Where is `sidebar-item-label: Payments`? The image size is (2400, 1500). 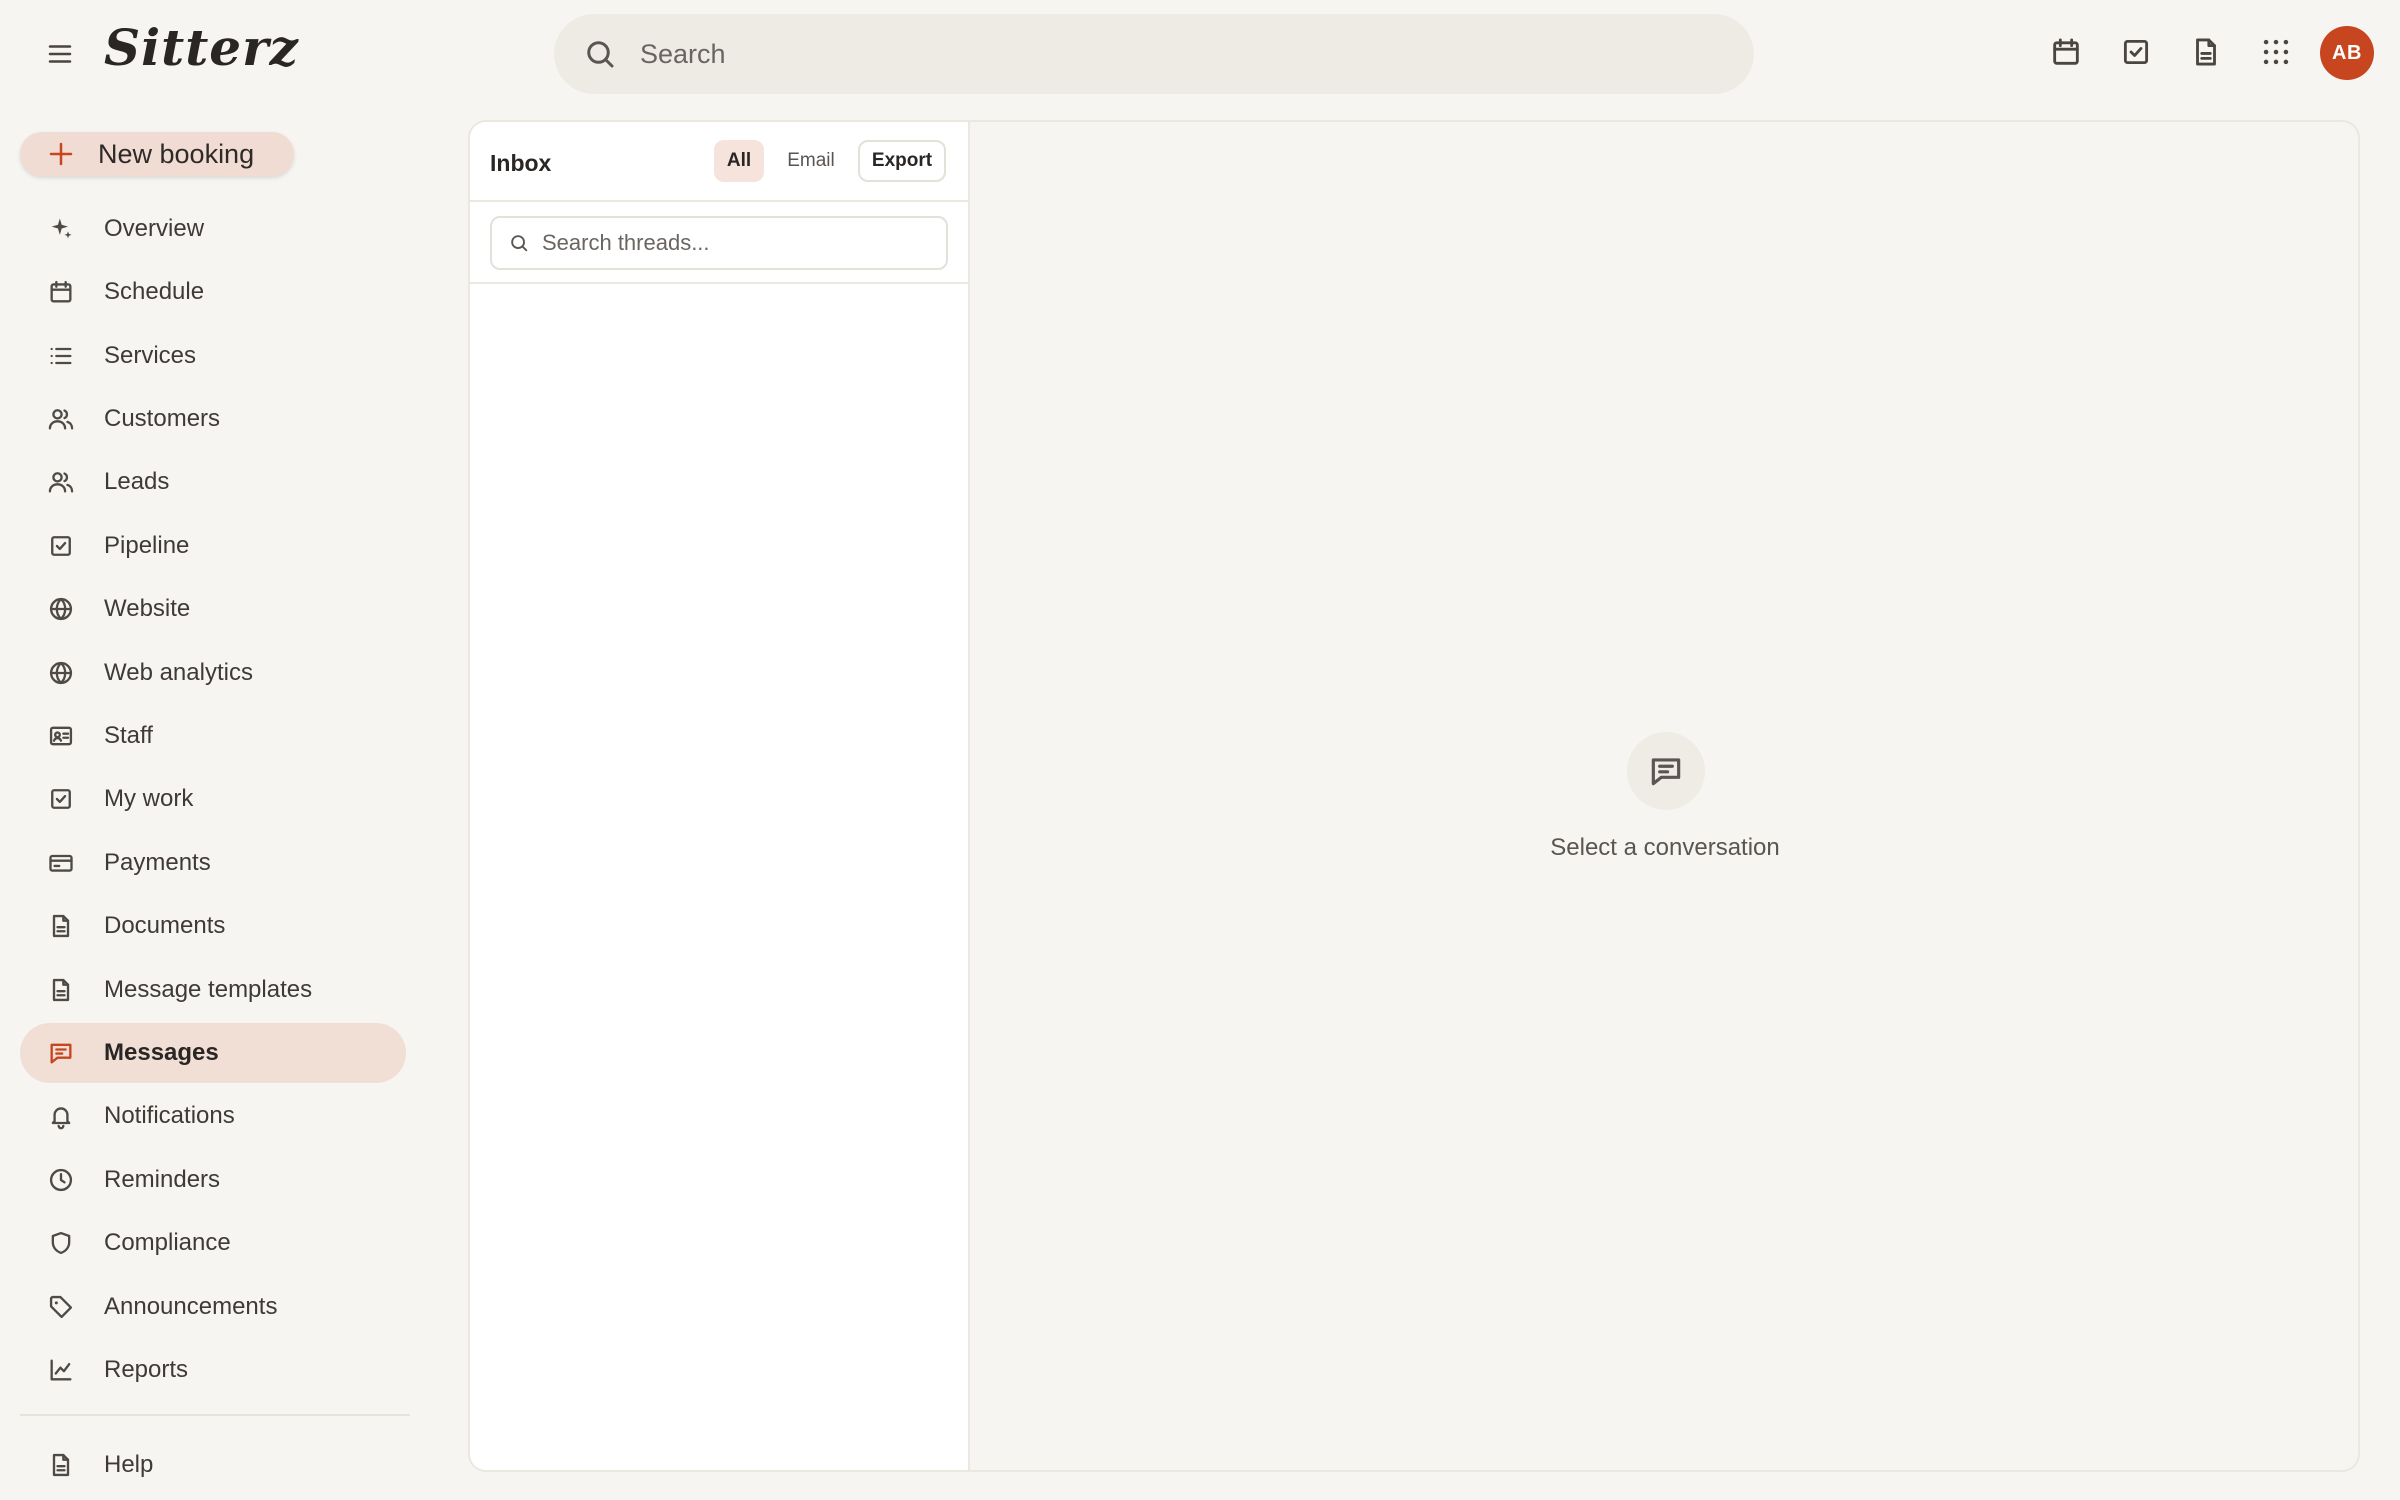 sidebar-item-label: Payments is located at coordinates (157, 862).